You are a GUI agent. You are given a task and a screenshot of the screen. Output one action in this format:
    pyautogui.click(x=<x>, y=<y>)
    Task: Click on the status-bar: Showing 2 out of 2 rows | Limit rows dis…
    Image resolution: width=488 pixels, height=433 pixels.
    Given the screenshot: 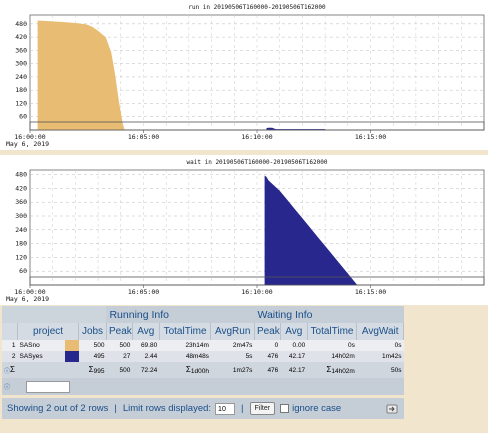 What is the action you would take?
    pyautogui.click(x=203, y=408)
    